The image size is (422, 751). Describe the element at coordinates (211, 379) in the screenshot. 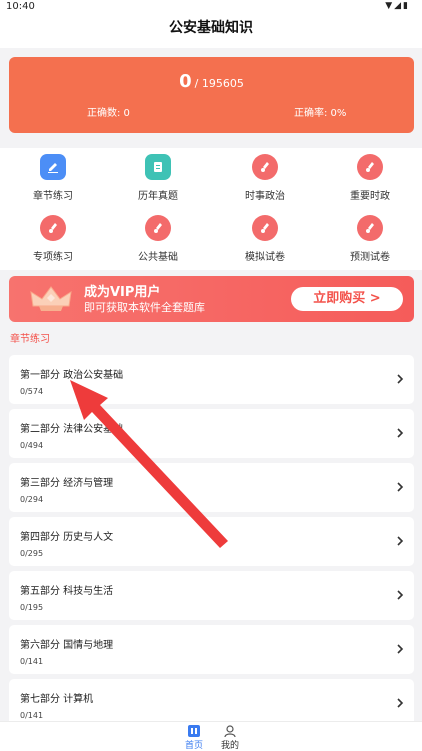

I see `chapter-item: 第一部分 政治公安基础 0/574` at that location.